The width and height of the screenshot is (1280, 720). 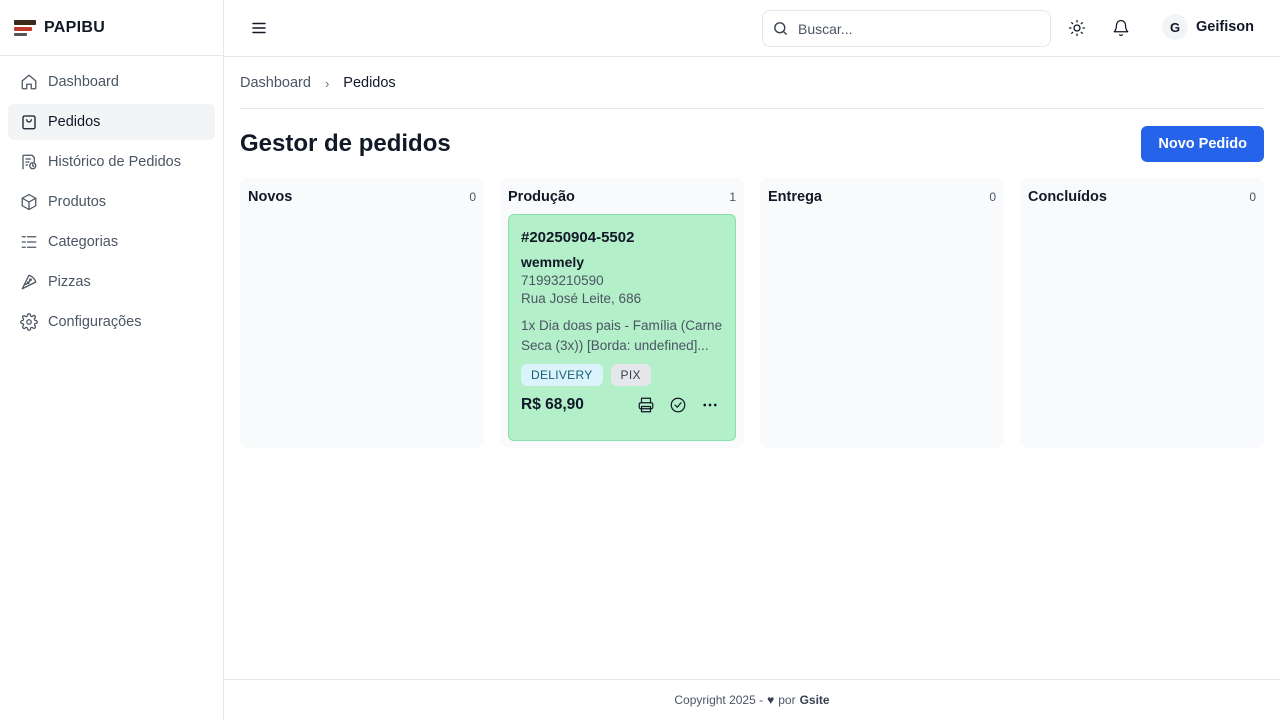 I want to click on brand-name: PAPIBU, so click(x=75, y=27).